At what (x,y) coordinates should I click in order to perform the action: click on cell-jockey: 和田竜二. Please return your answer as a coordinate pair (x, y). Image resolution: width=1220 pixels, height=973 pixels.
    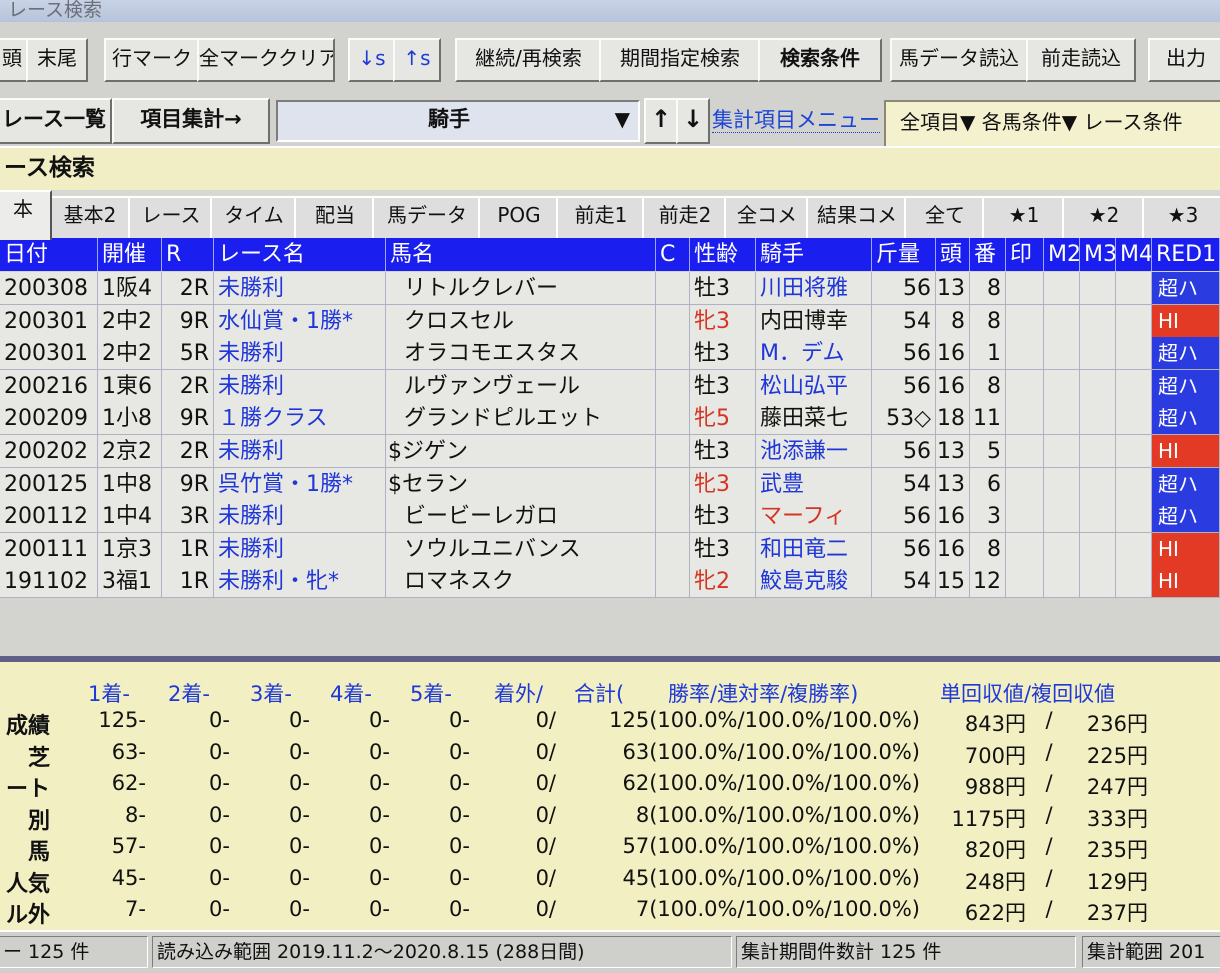
    Looking at the image, I should click on (814, 549).